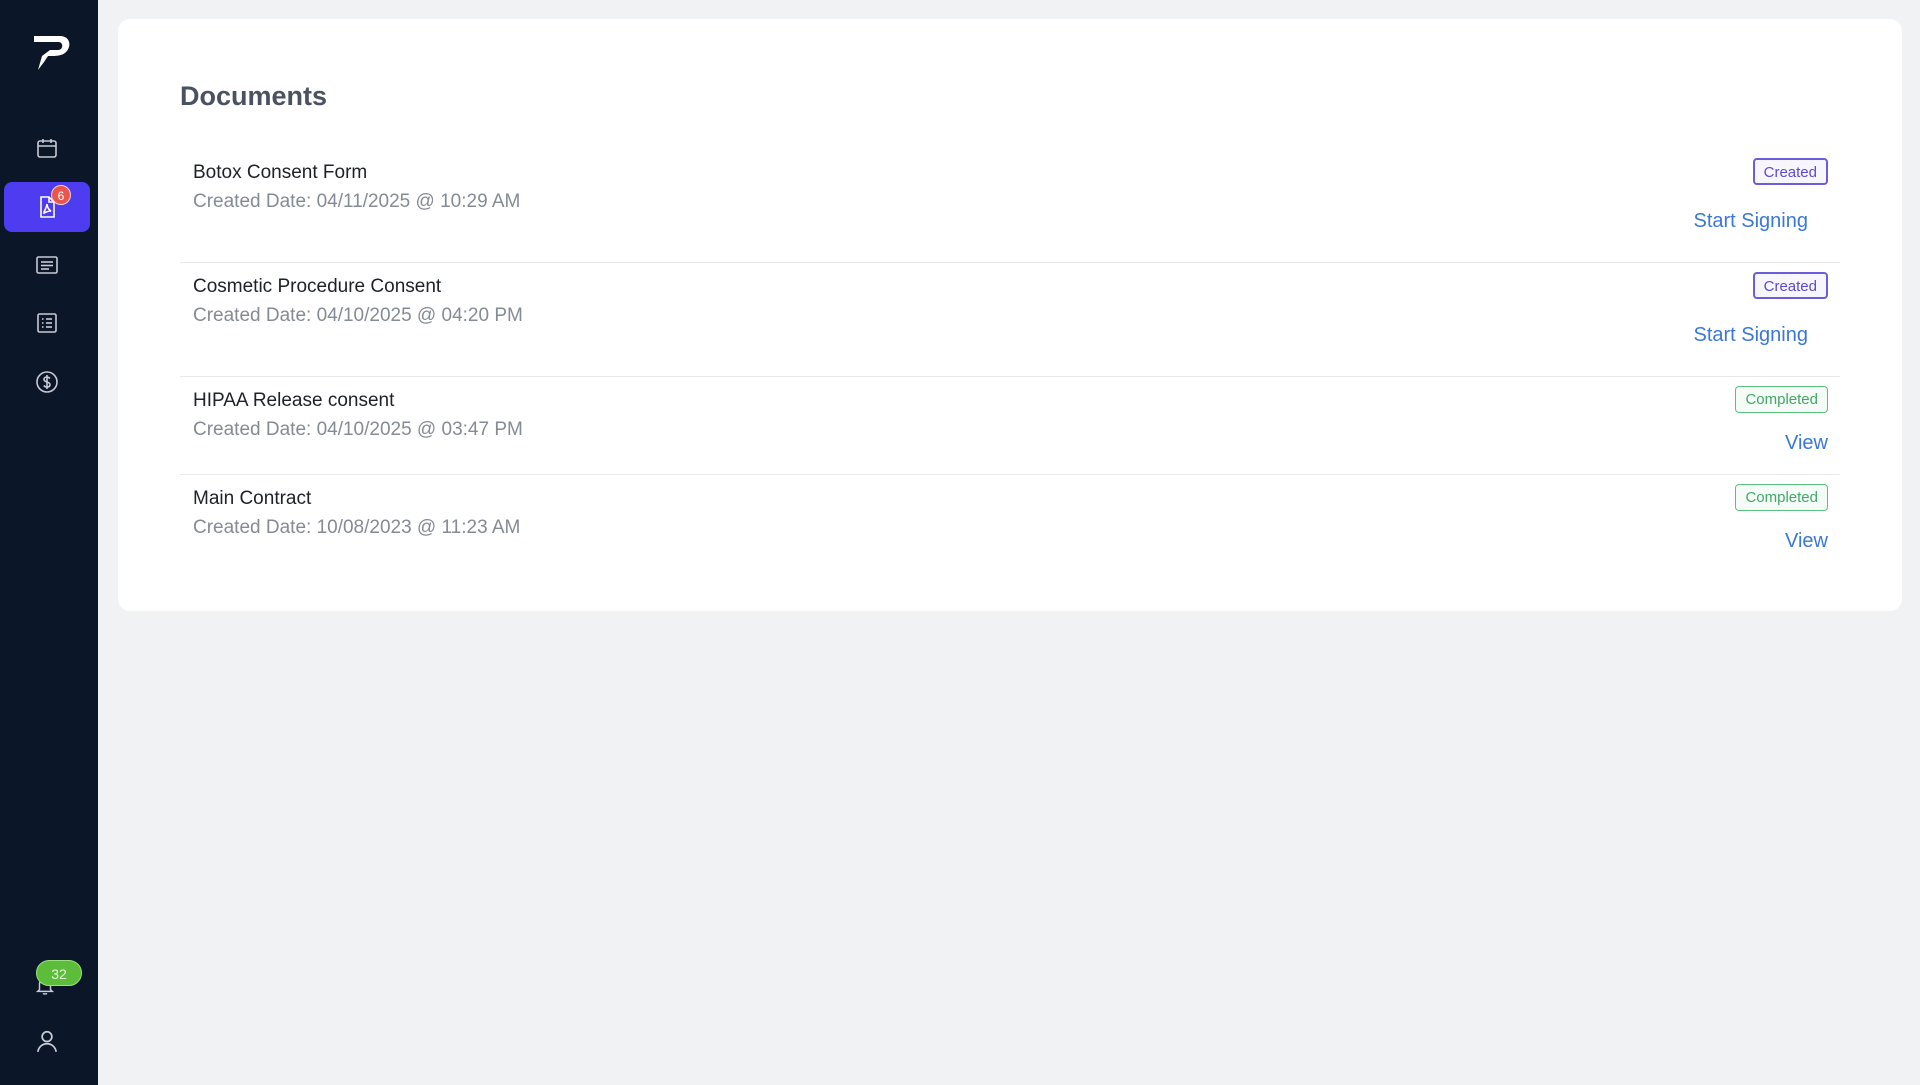  Describe the element at coordinates (357, 201) in the screenshot. I see `document-date: Created Date: 04/11/2025 @ 10:29 AM` at that location.